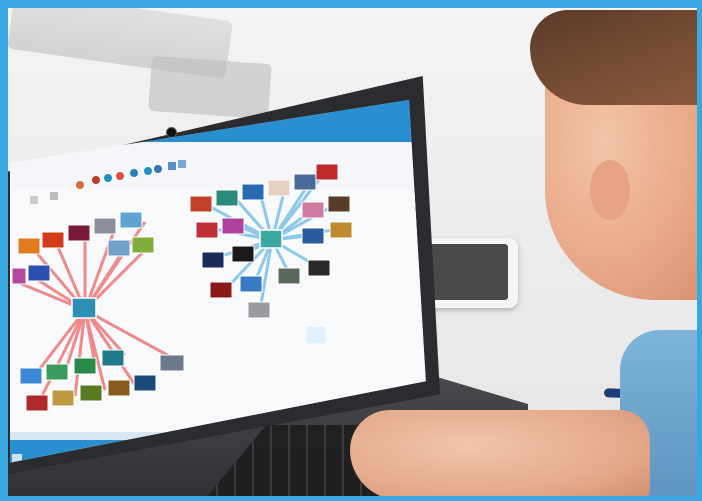  Describe the element at coordinates (34, 200) in the screenshot. I see `map-icon` at that location.